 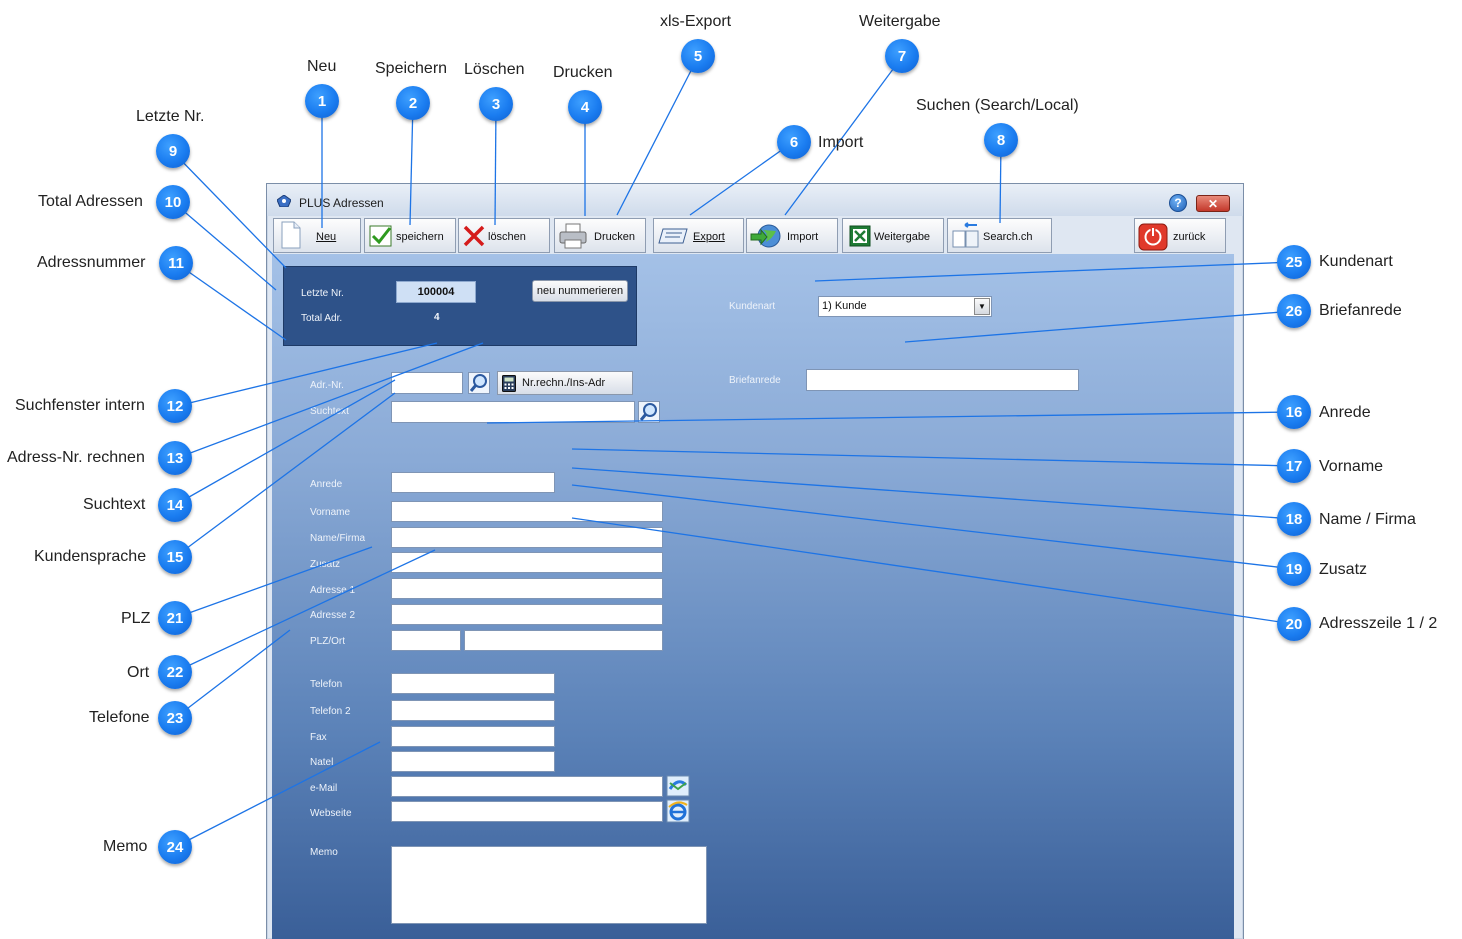 I want to click on callout-badge-22: 22, so click(x=175, y=672).